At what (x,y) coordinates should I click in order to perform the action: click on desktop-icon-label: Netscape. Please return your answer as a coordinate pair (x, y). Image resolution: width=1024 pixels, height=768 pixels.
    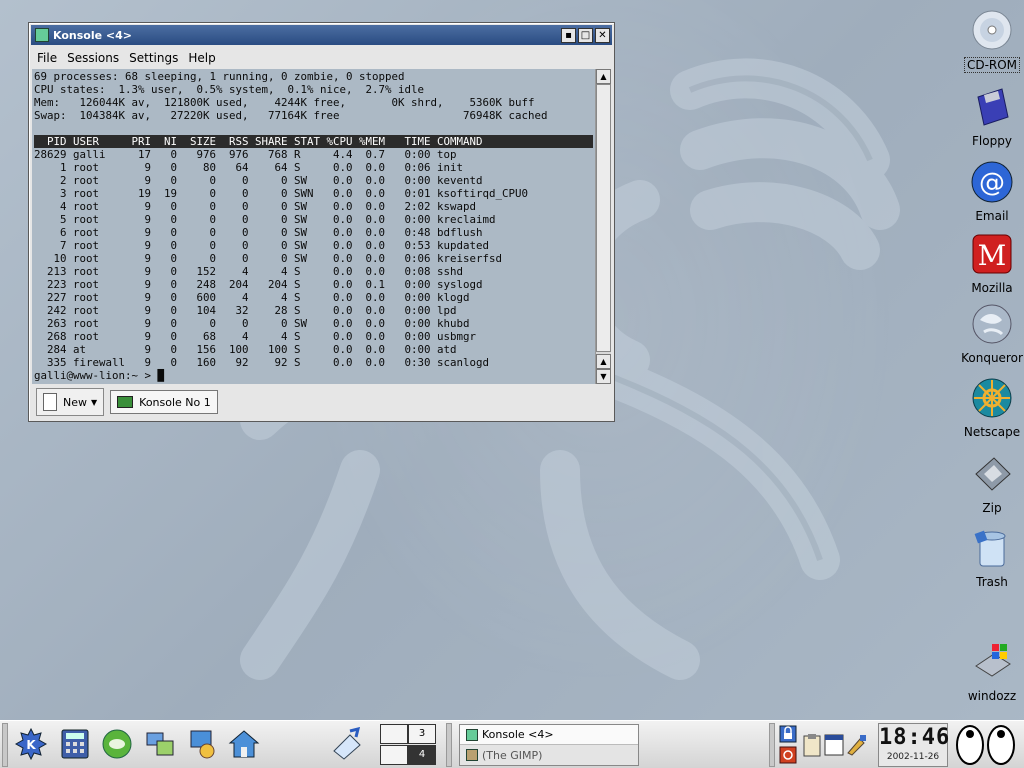
    Looking at the image, I should click on (992, 432).